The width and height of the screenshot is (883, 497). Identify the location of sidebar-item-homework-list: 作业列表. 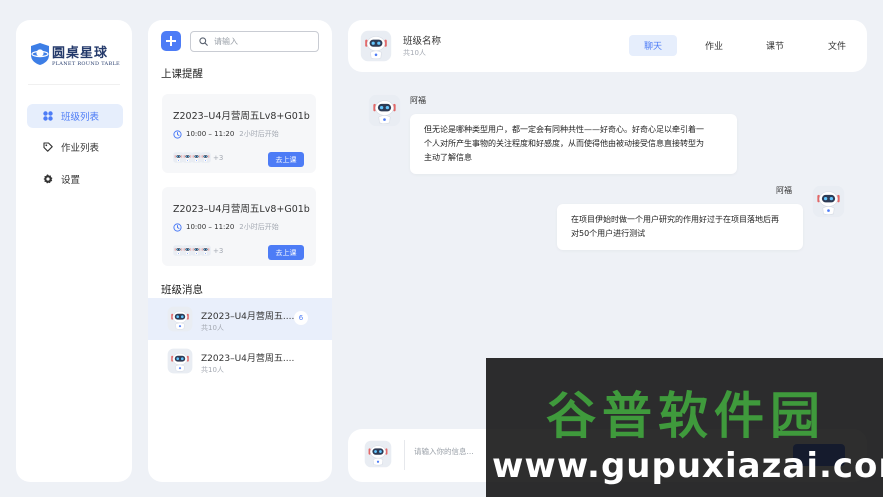
(75, 147).